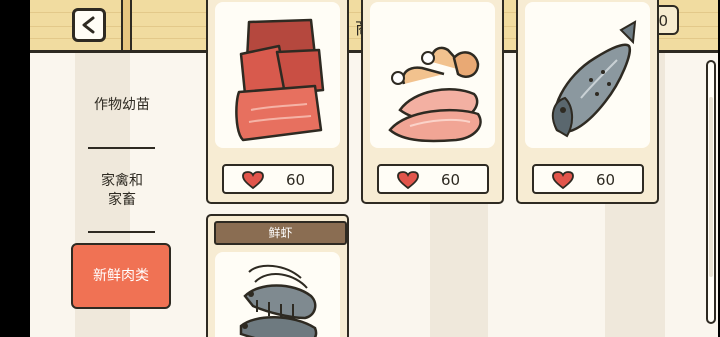  I want to click on category-seedlings: 作物幼苗, so click(122, 105).